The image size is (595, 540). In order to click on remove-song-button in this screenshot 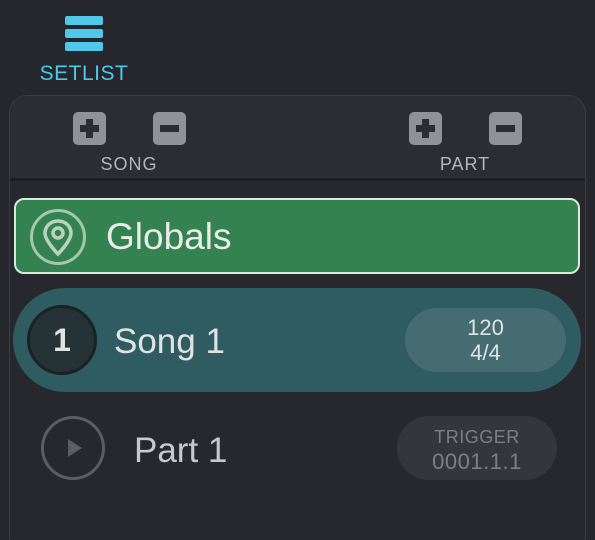, I will do `click(169, 128)`.